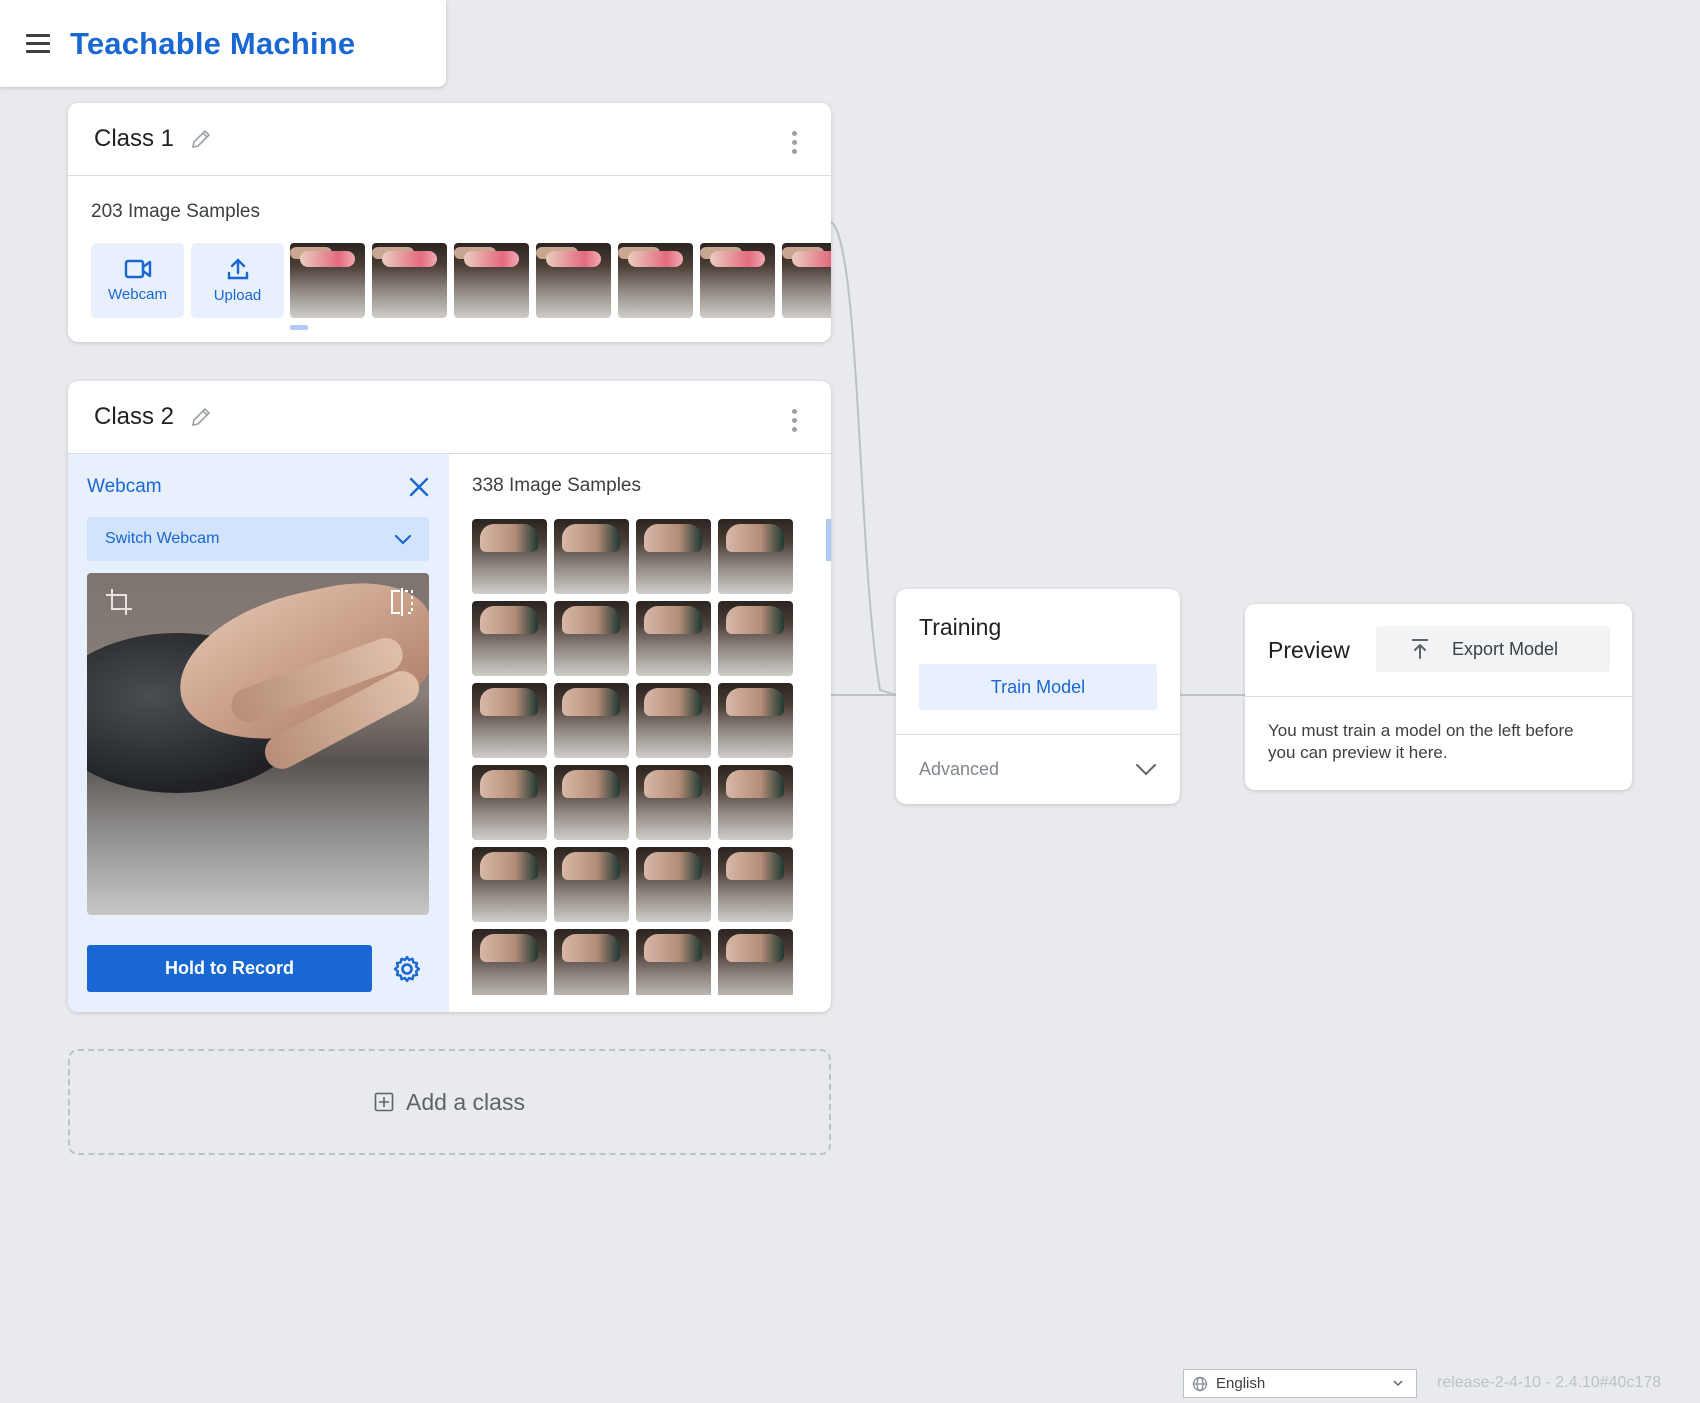 This screenshot has width=1700, height=1403. Describe the element at coordinates (299, 327) in the screenshot. I see `horizontal-scrollbar` at that location.